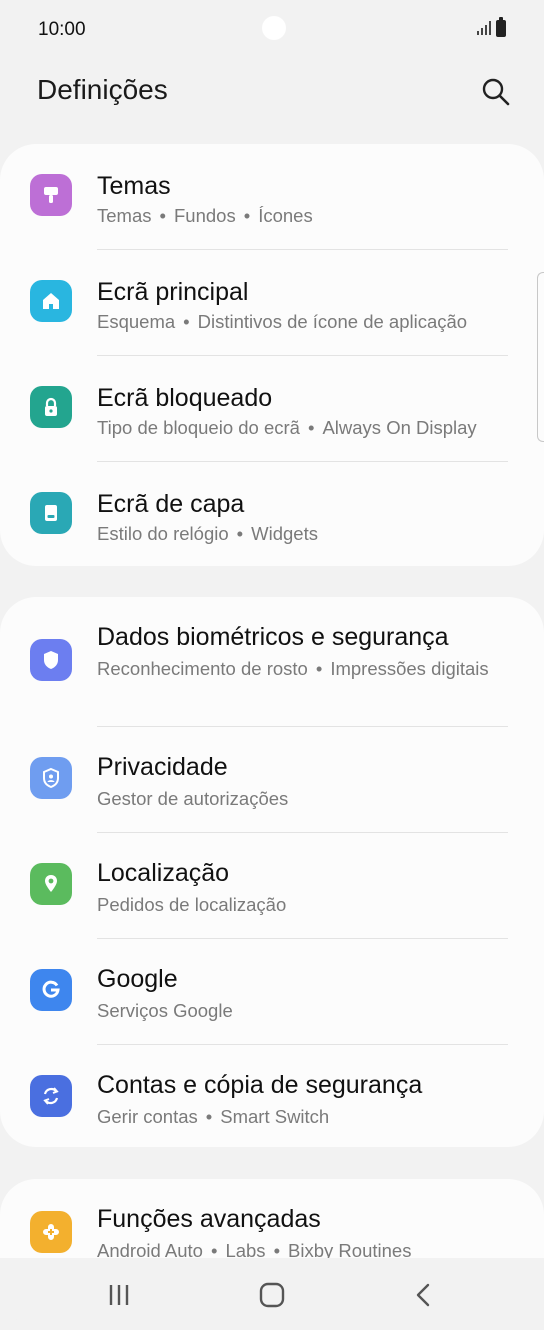 The width and height of the screenshot is (544, 1330). I want to click on home-screen-label: Ecrã principal, so click(173, 292).